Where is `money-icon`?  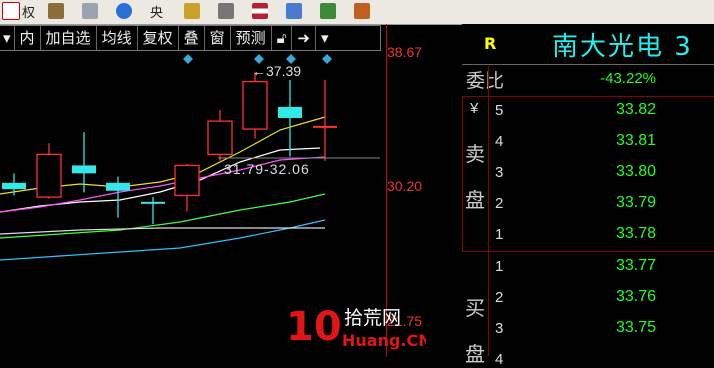
money-icon is located at coordinates (192, 11).